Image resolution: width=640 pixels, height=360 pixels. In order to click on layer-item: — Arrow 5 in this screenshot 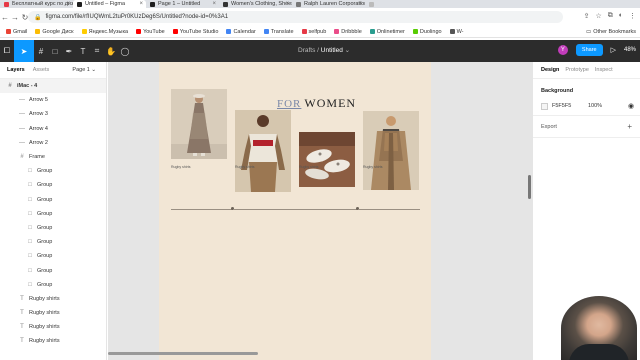, I will do `click(53, 100)`.